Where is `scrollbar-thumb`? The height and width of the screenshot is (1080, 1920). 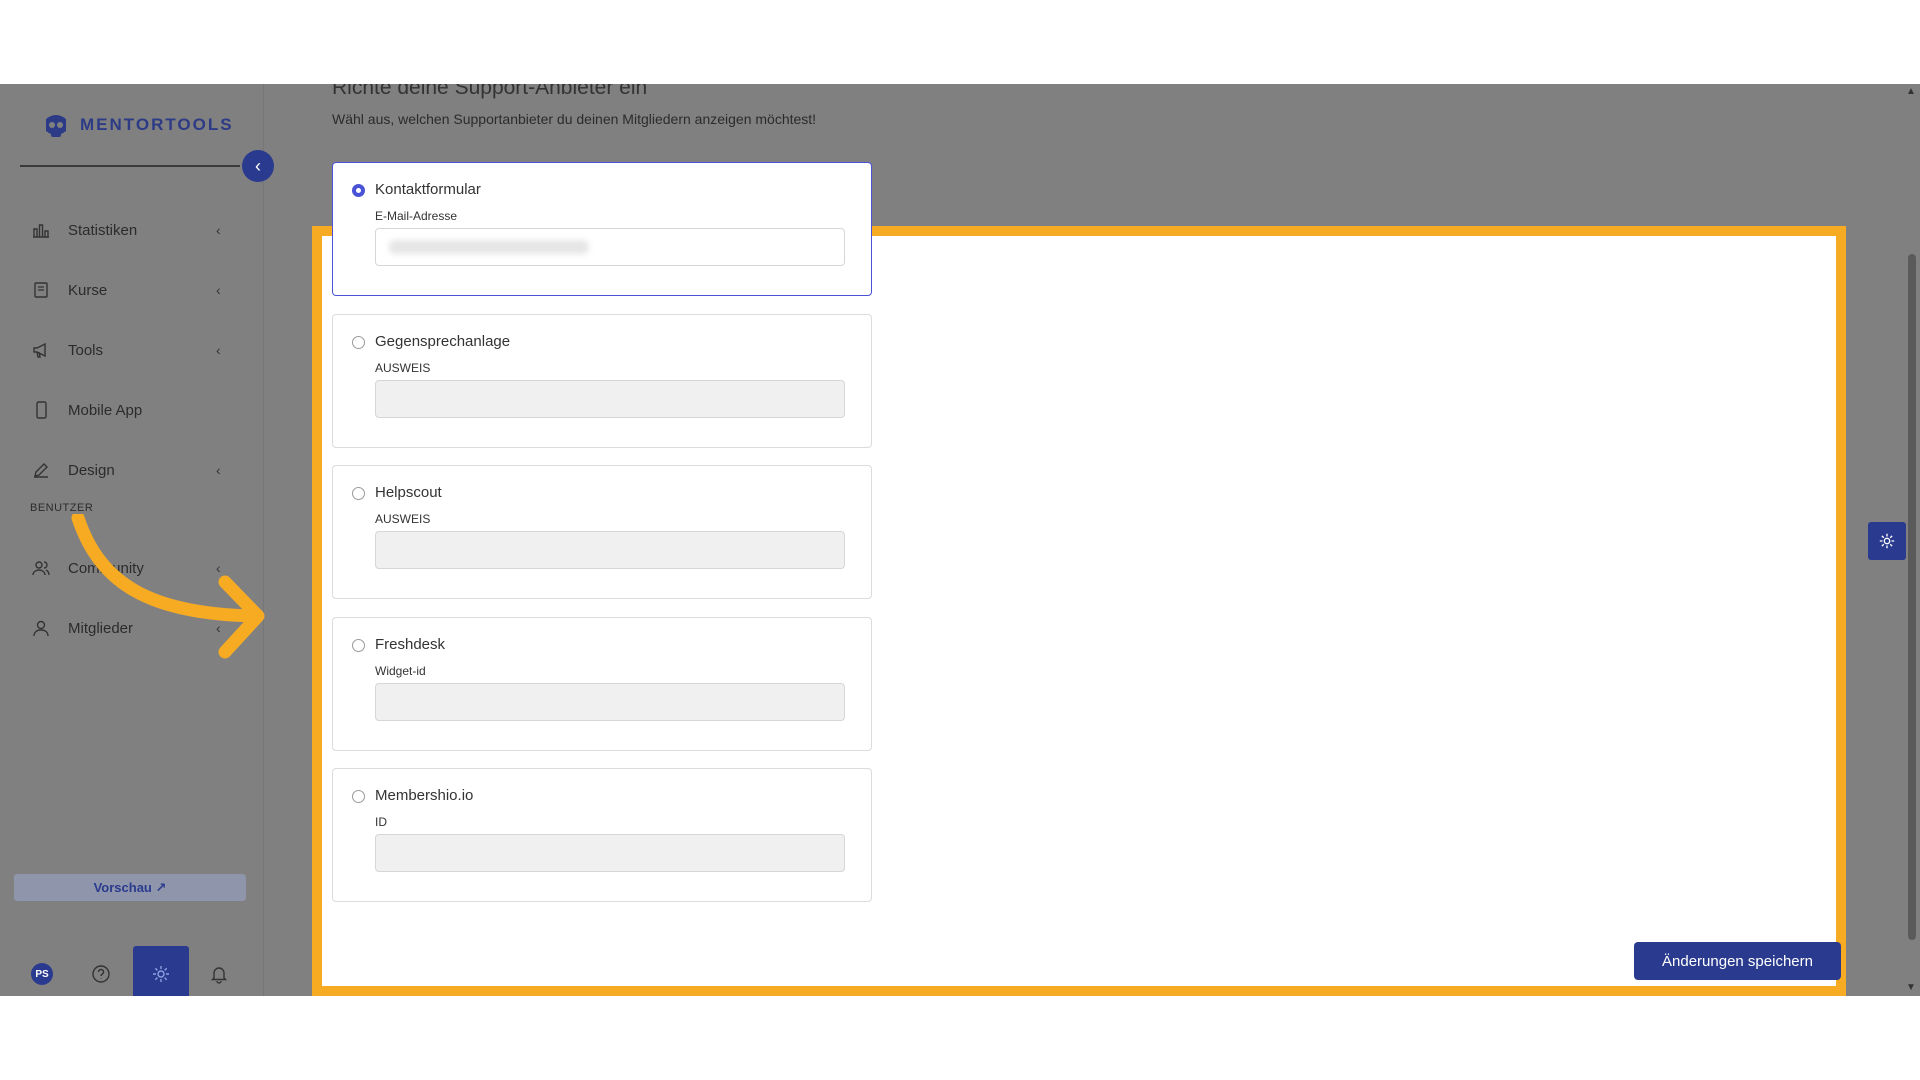 scrollbar-thumb is located at coordinates (1912, 597).